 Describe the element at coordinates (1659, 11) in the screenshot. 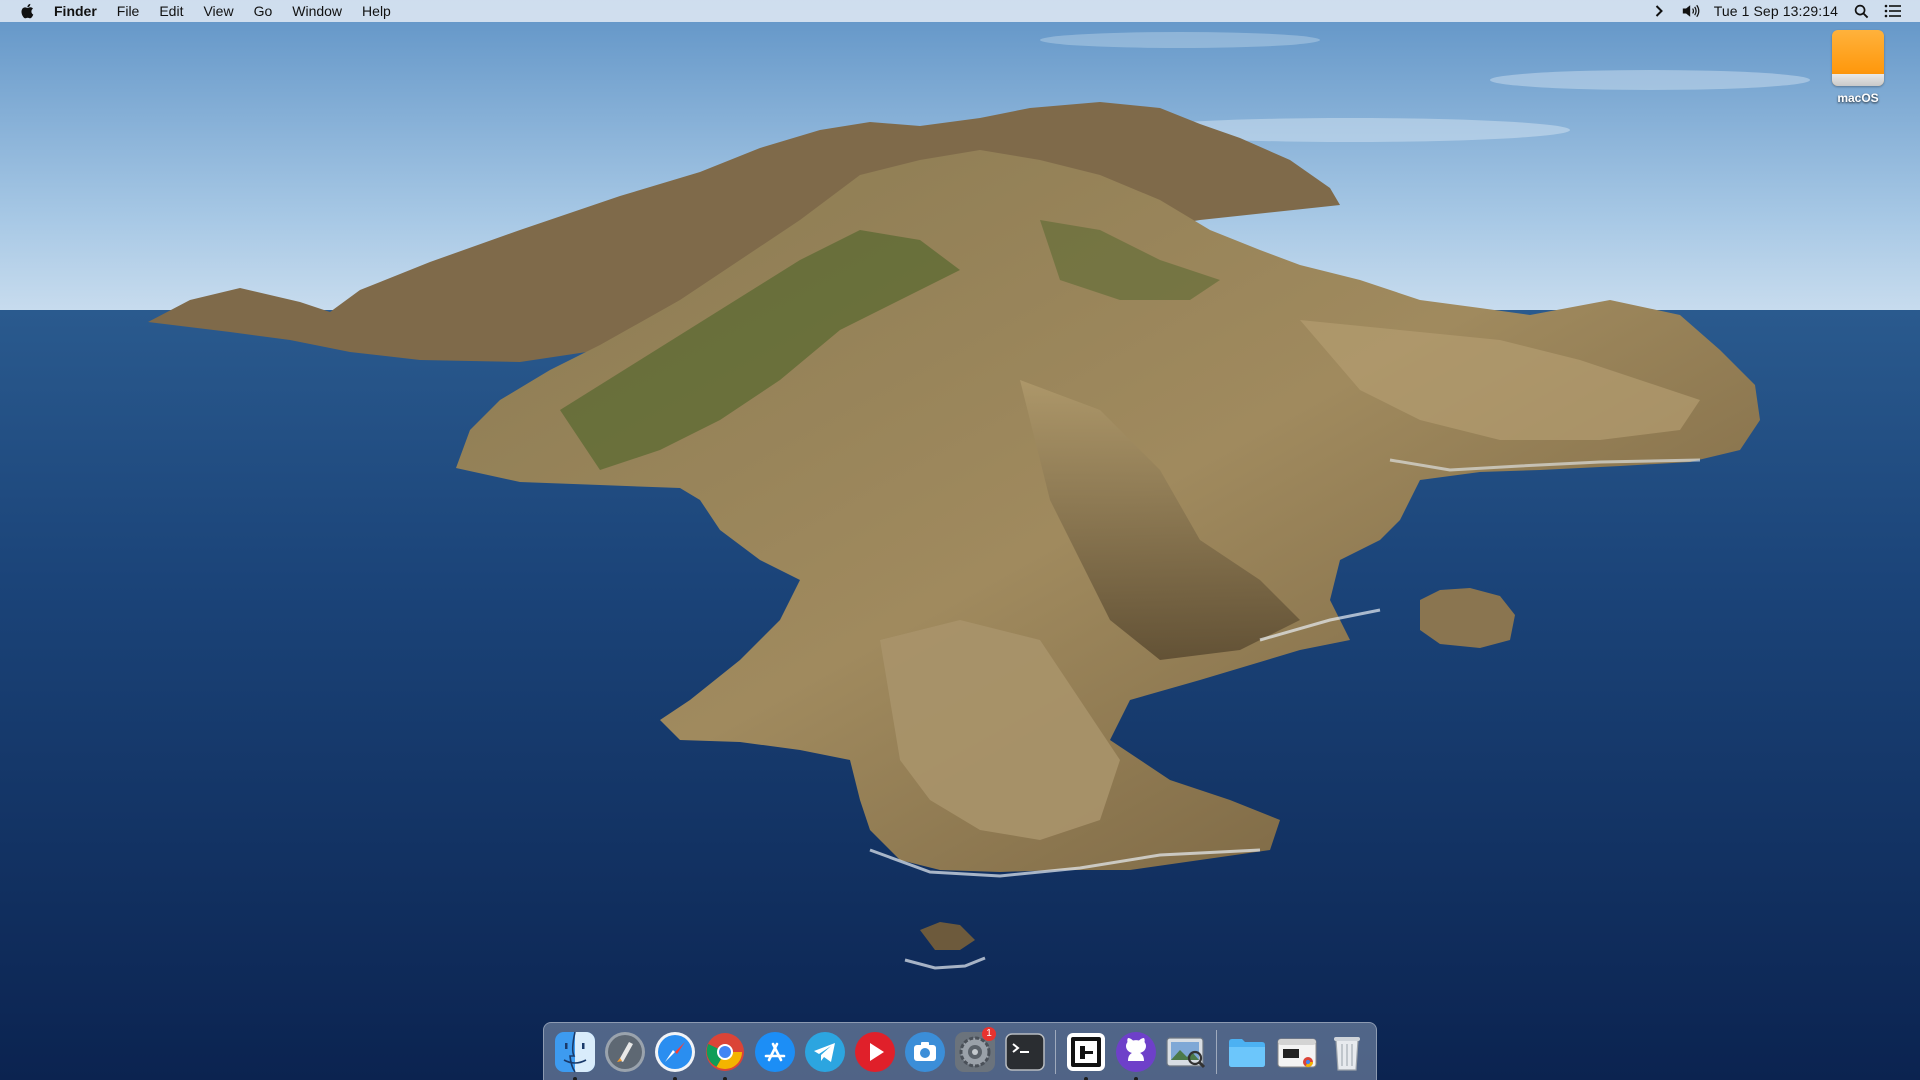

I see `chevron-right-icon` at that location.